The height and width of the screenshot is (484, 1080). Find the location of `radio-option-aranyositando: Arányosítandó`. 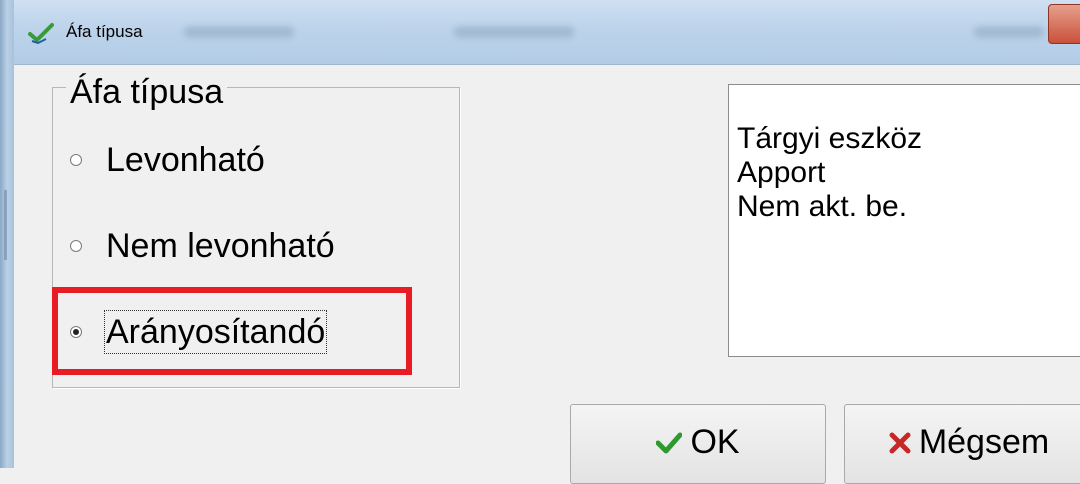

radio-option-aranyositando: Arányosítandó is located at coordinates (199, 332).